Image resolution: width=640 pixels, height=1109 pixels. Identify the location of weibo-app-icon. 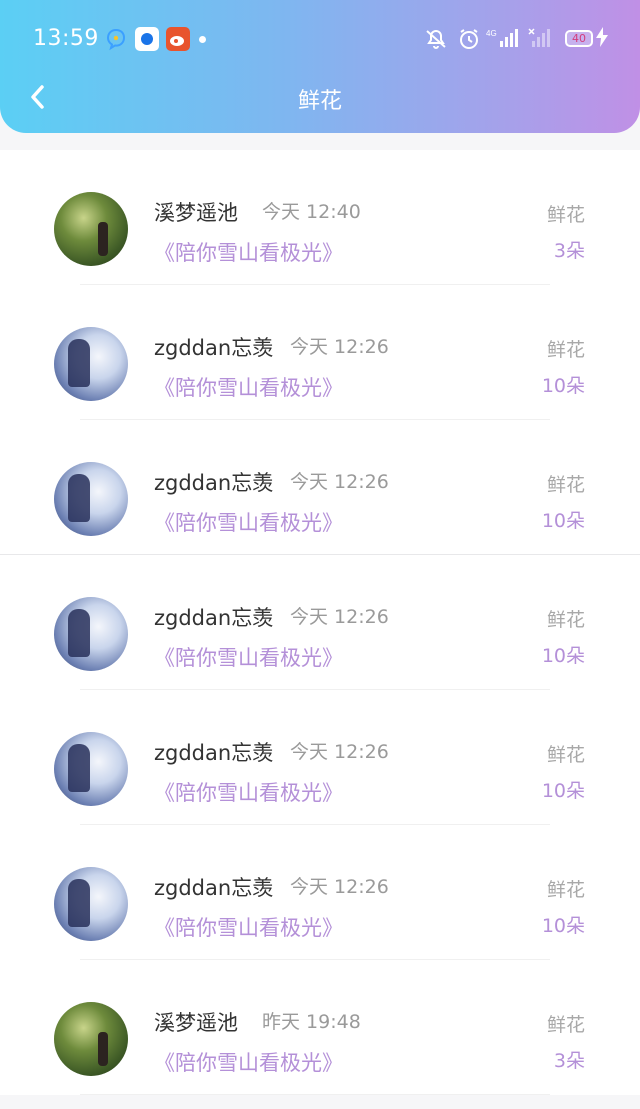
(178, 39).